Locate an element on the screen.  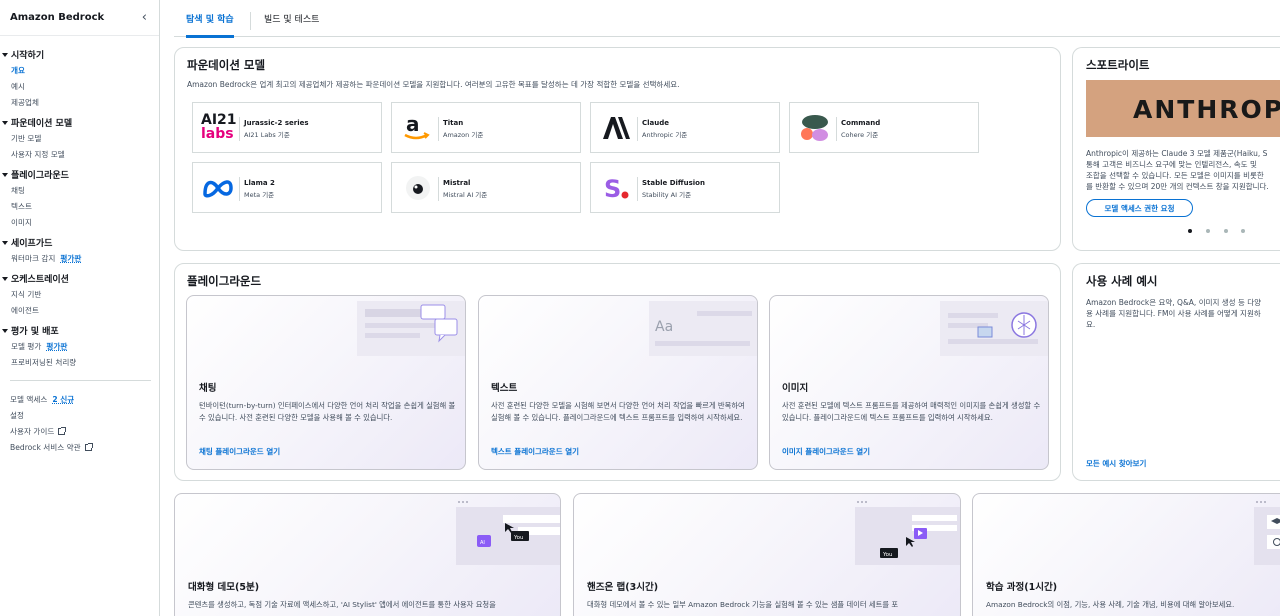
request-model-access-button: 모델 액세스 권한 요청 is located at coordinates (1139, 208).